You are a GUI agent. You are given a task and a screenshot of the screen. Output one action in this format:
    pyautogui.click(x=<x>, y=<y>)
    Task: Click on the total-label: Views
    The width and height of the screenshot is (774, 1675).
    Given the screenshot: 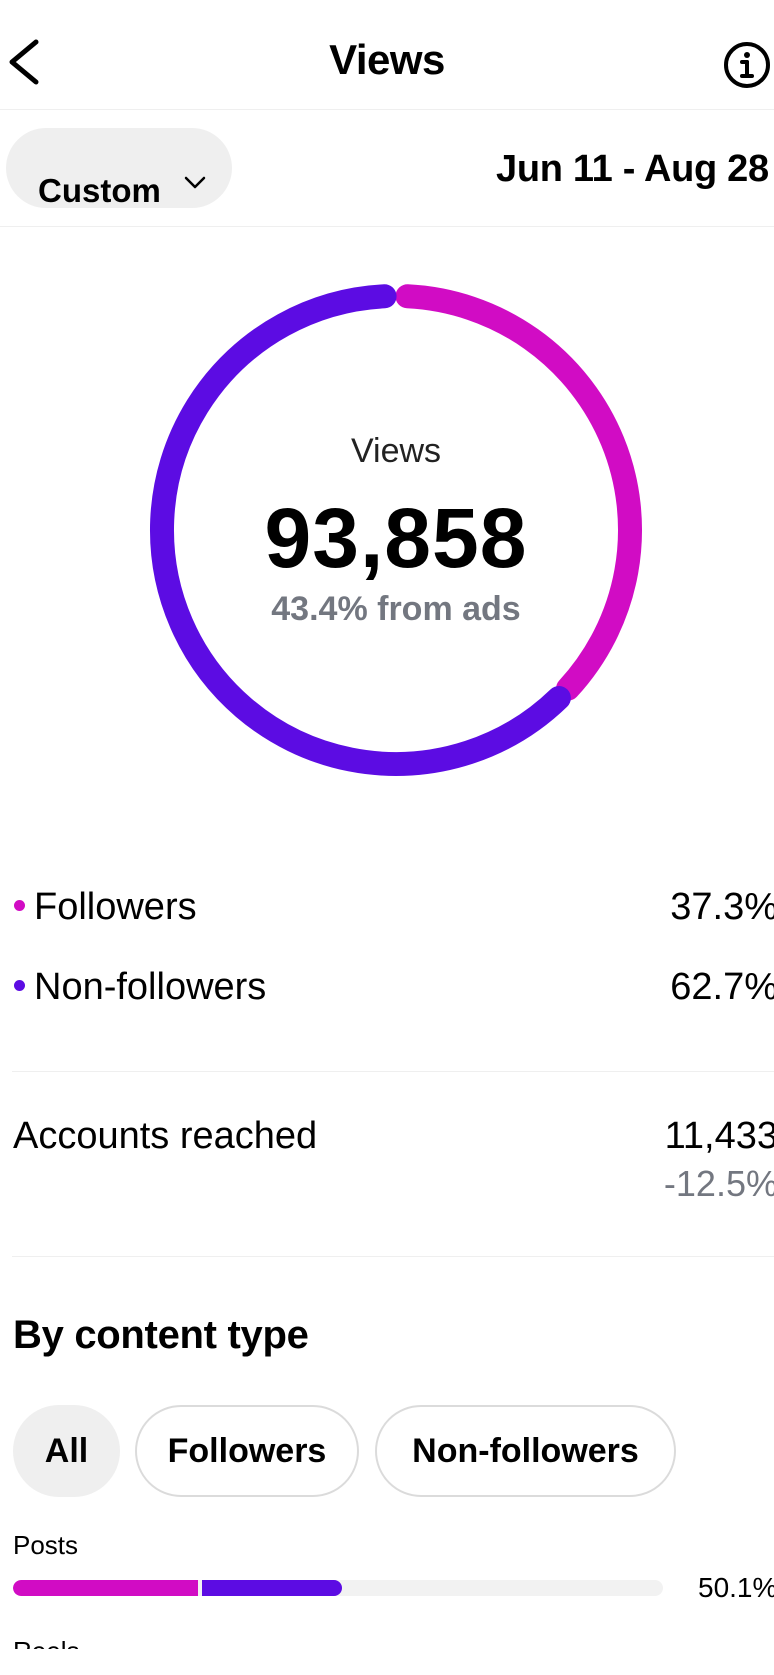 What is the action you would take?
    pyautogui.click(x=396, y=451)
    